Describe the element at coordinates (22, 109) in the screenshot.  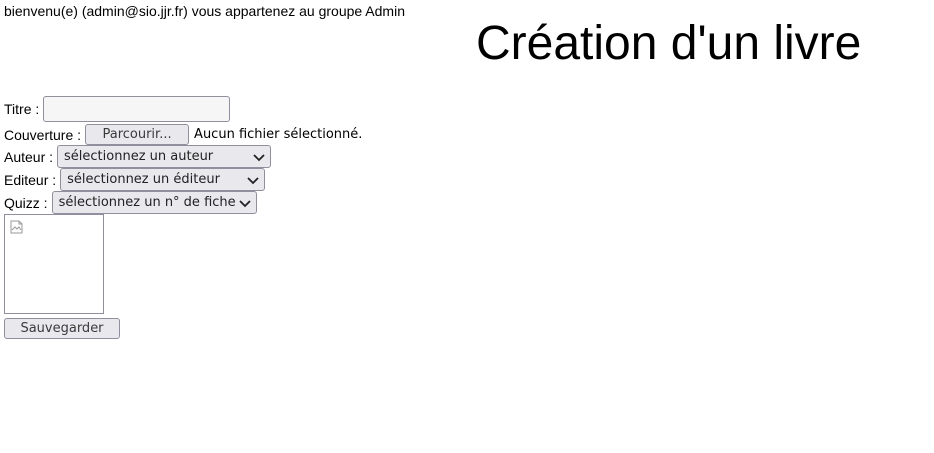
I see `titre-label: Titre :` at that location.